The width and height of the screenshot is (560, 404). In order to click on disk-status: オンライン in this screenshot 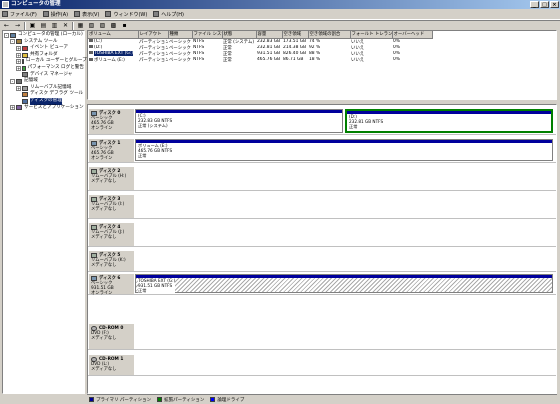, I will do `click(102, 158)`.